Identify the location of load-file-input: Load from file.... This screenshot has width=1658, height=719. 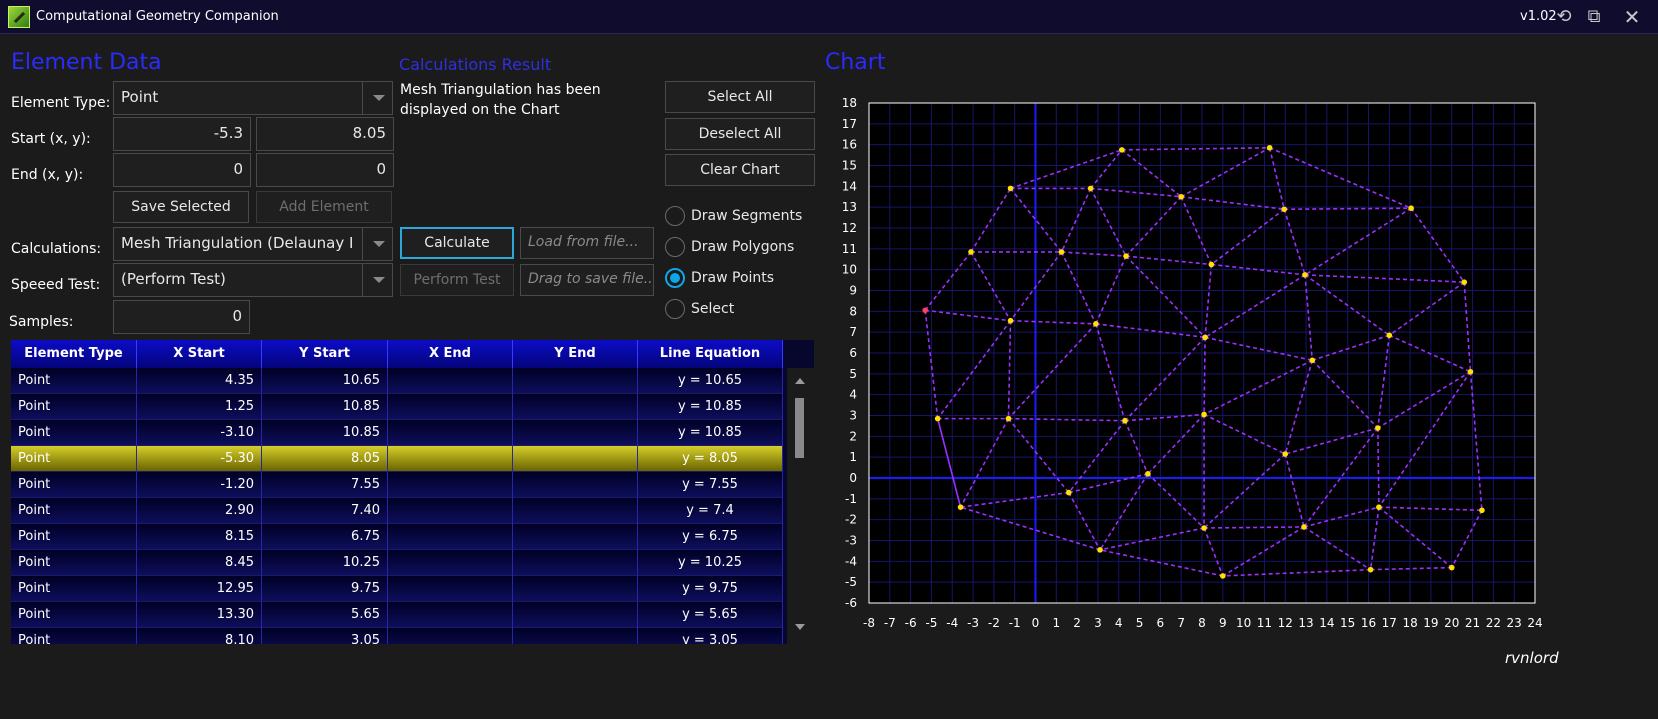
(587, 243).